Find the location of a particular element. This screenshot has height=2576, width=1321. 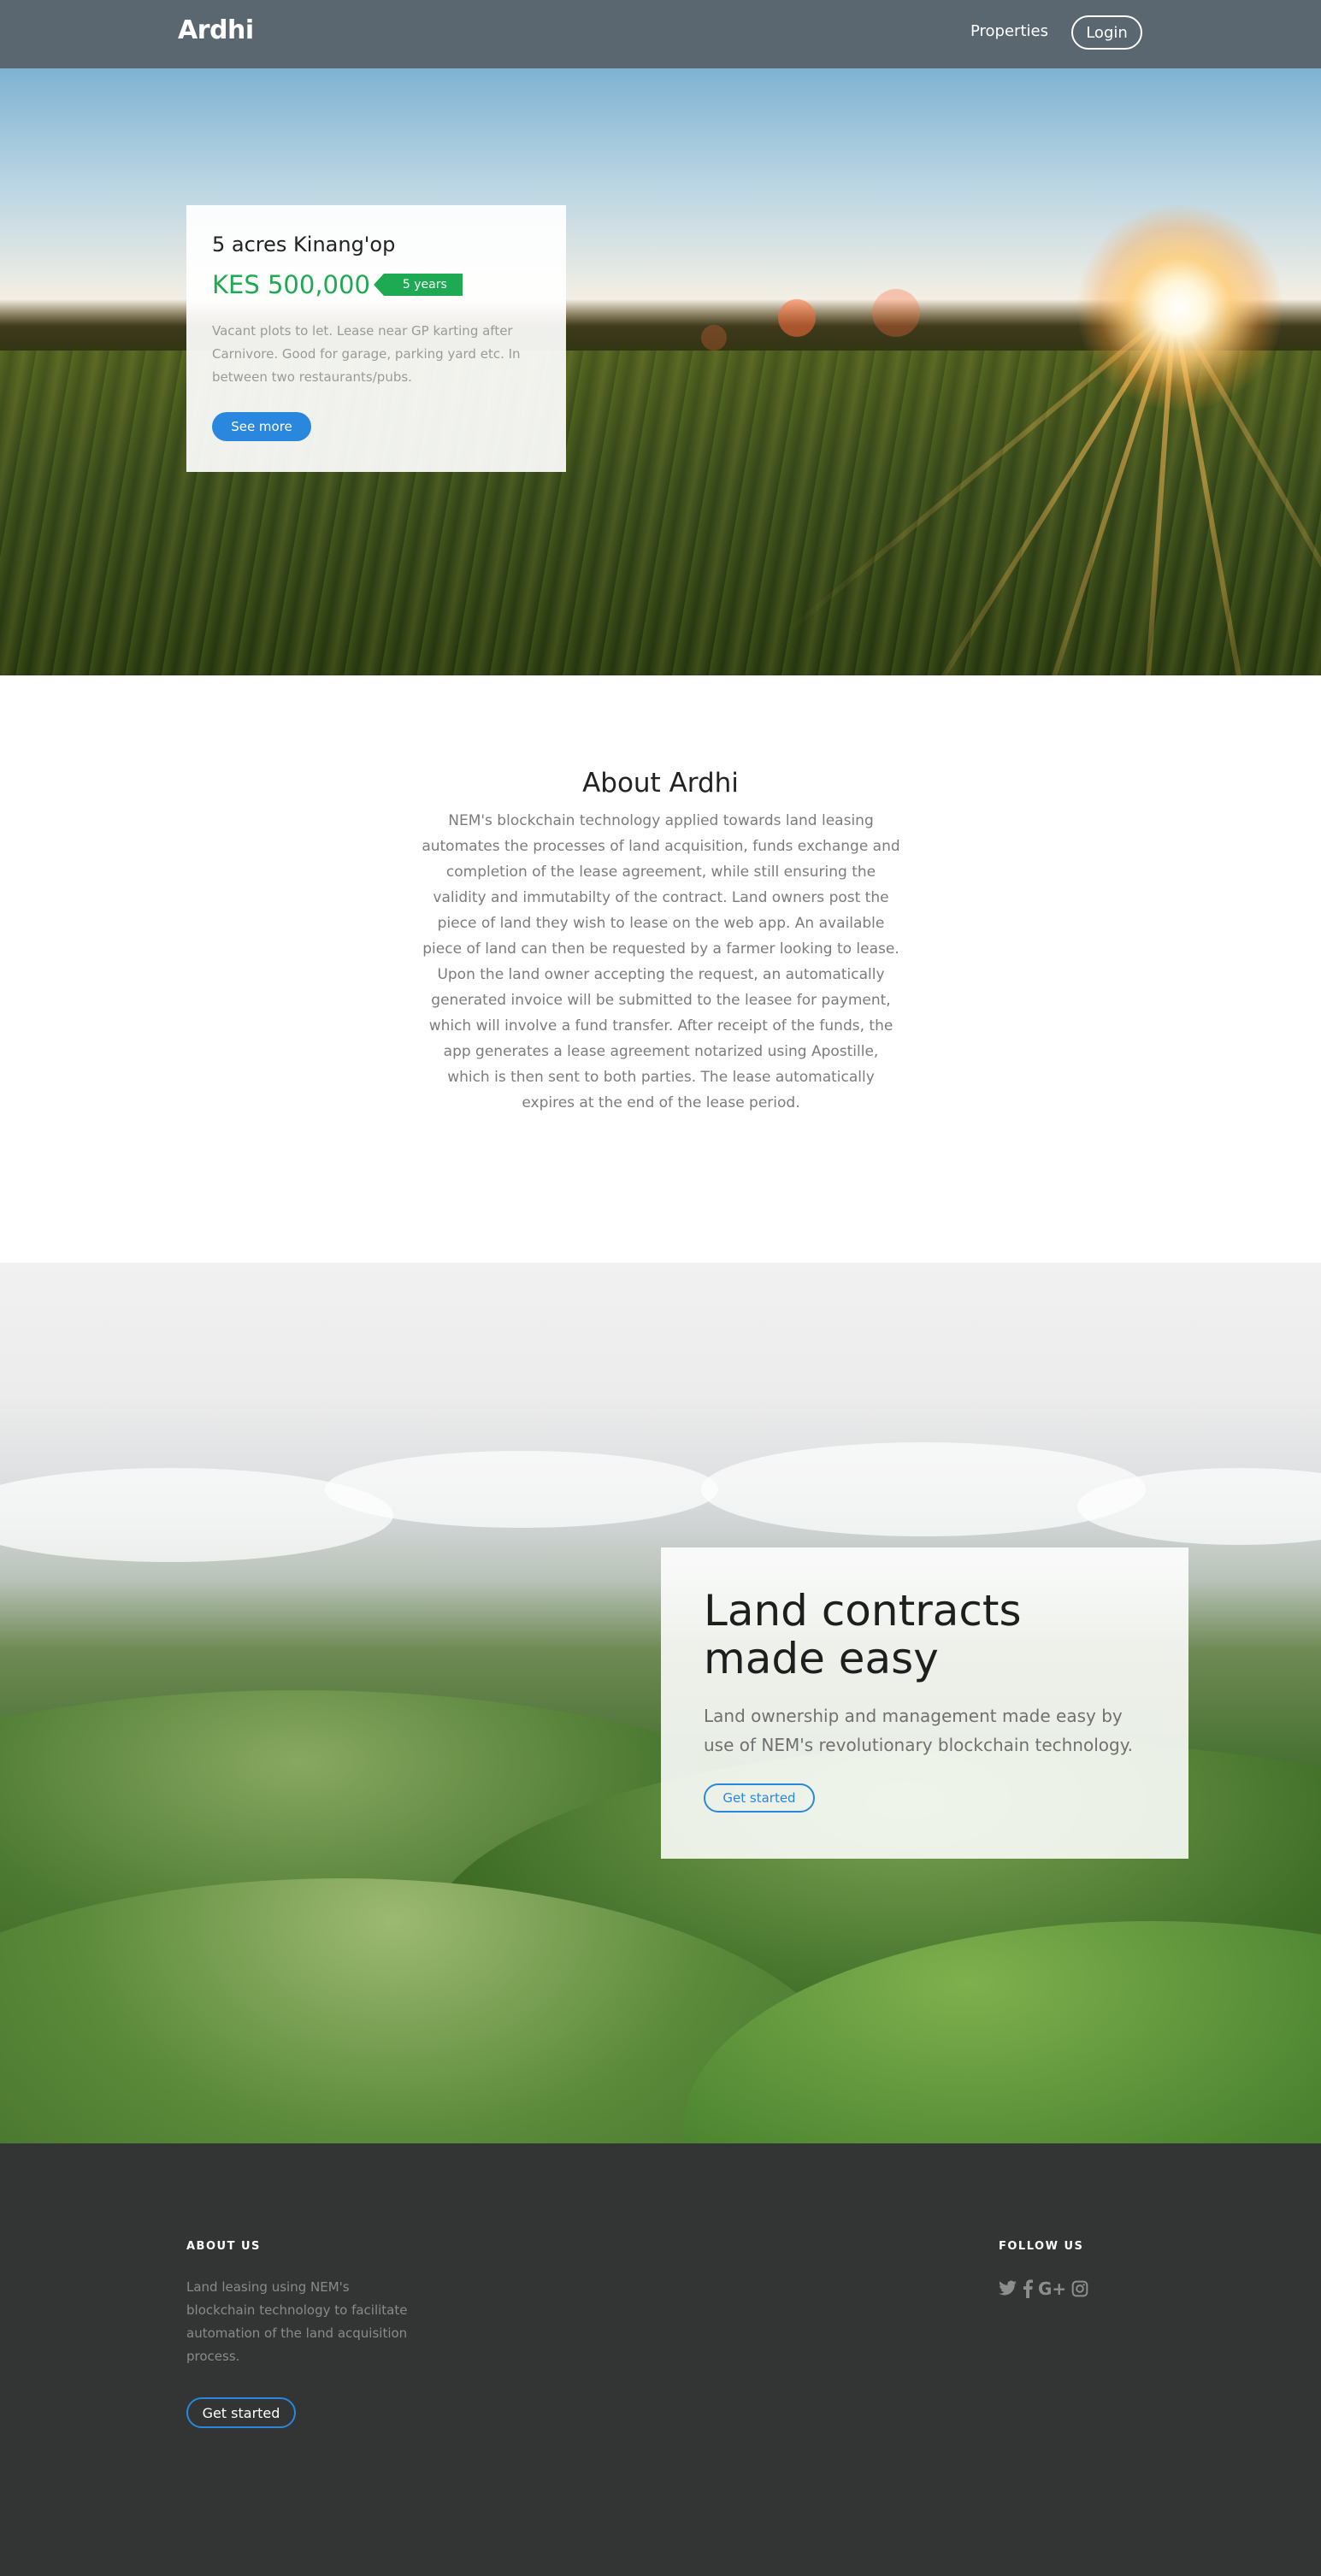

twitter-icon is located at coordinates (1008, 2288).